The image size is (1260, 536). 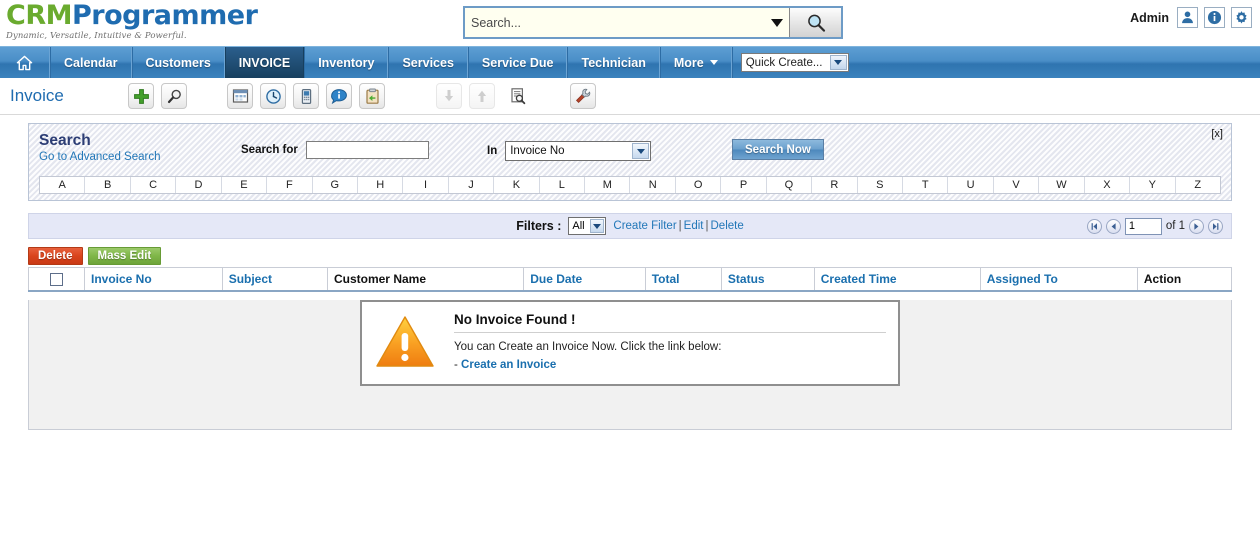 I want to click on column-header-due-date: Due Date, so click(x=584, y=280).